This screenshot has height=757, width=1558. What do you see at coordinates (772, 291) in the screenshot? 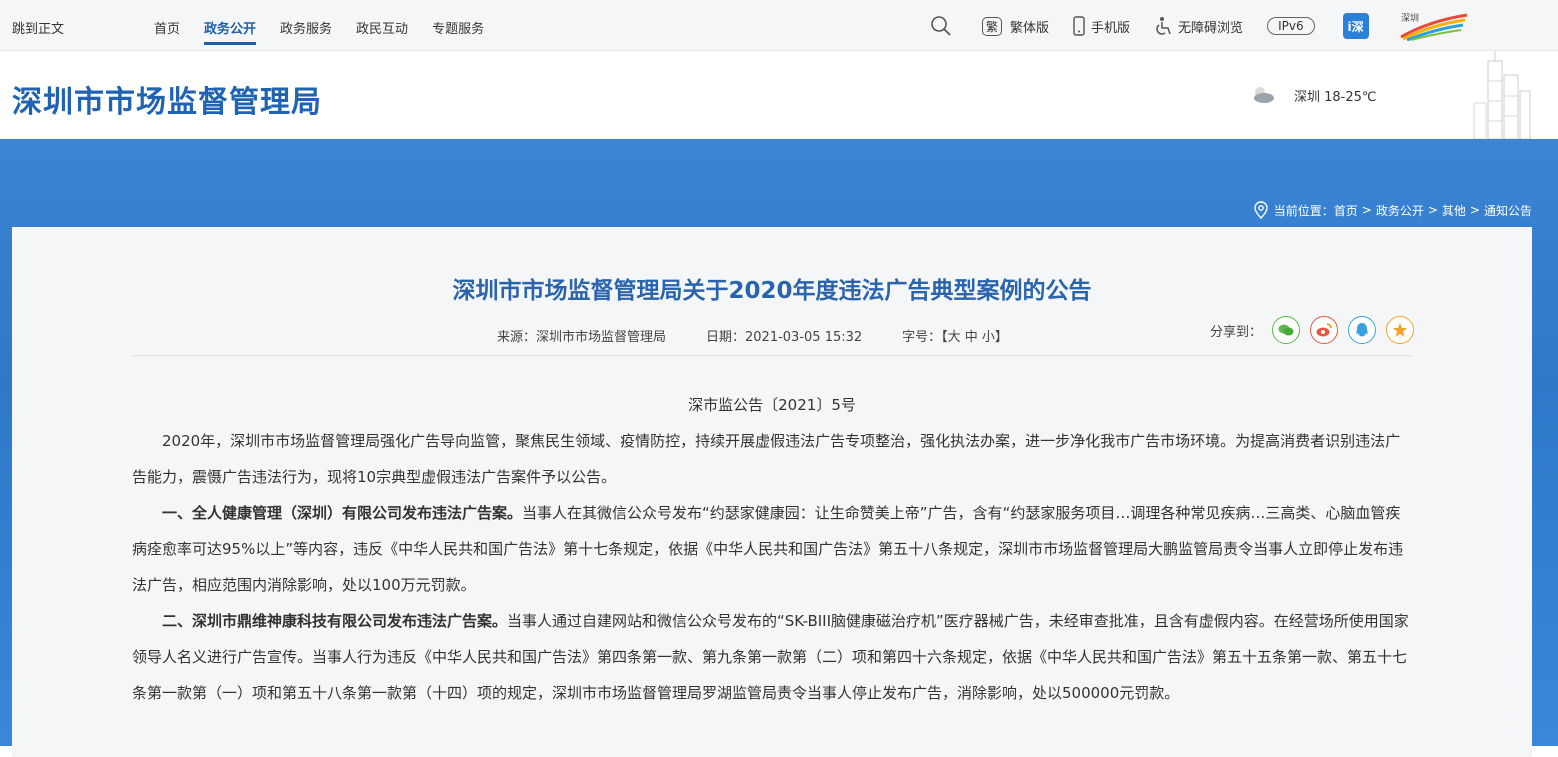
I see `article-title: 深圳市市场监督管理局关于2020年度违法广告典型案例的公告` at bounding box center [772, 291].